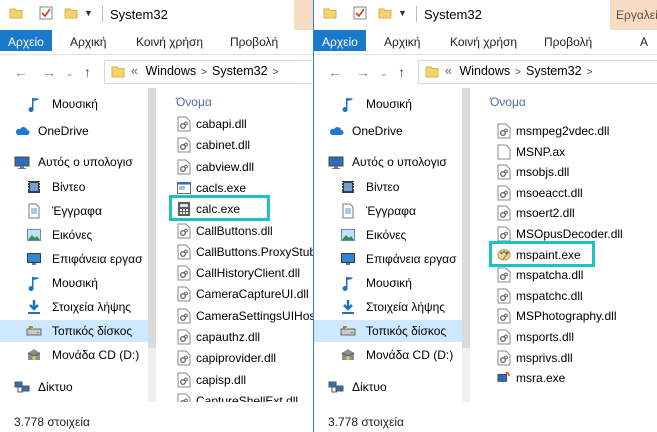 The image size is (657, 432). Describe the element at coordinates (336, 131) in the screenshot. I see `onedrive-icon` at that location.